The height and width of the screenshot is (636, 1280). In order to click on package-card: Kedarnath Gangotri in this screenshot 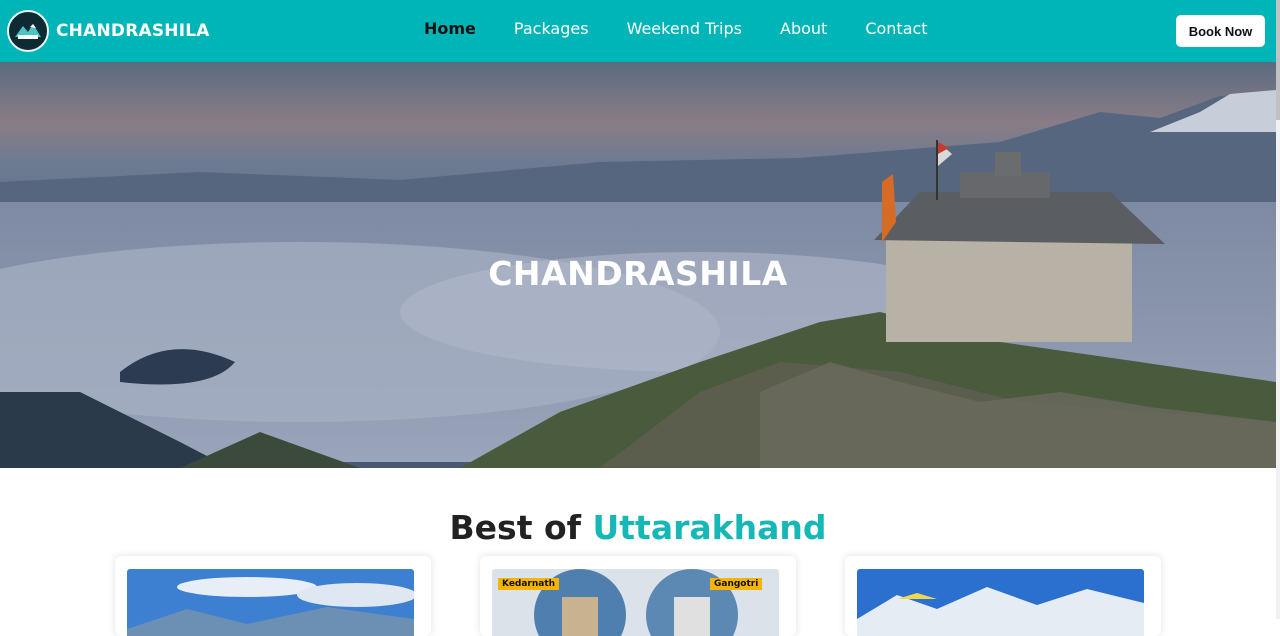, I will do `click(638, 596)`.